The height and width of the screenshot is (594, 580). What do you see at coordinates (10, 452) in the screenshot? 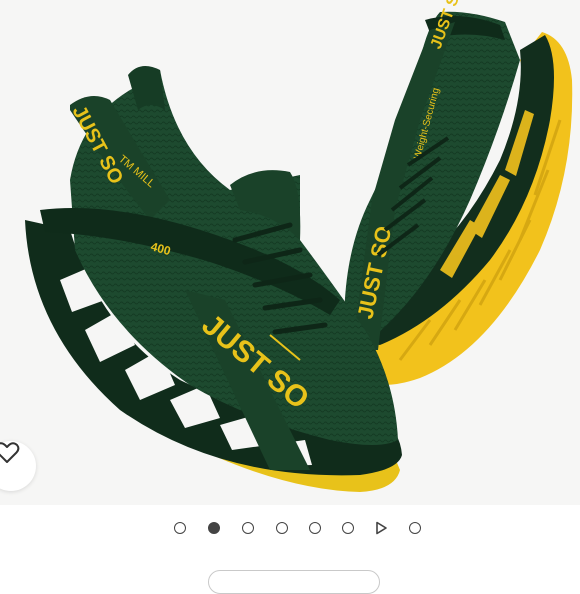
I see `heart-outline-icon` at bounding box center [10, 452].